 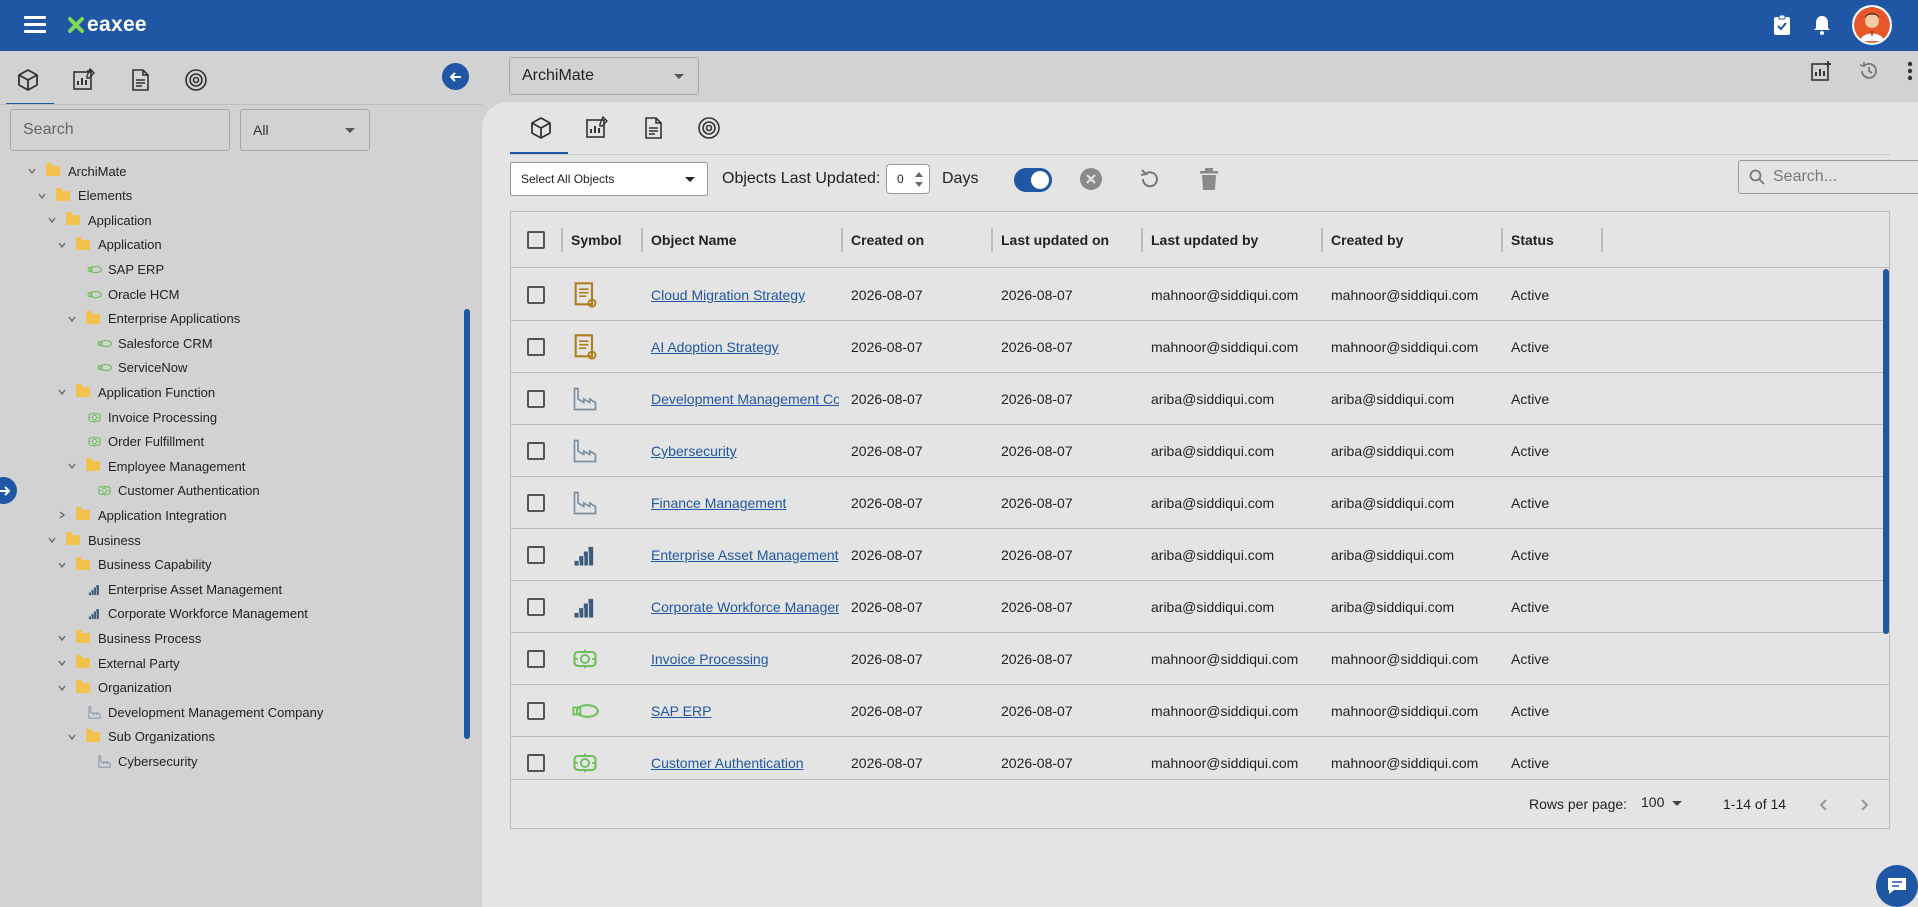 I want to click on bell-icon, so click(x=1822, y=25).